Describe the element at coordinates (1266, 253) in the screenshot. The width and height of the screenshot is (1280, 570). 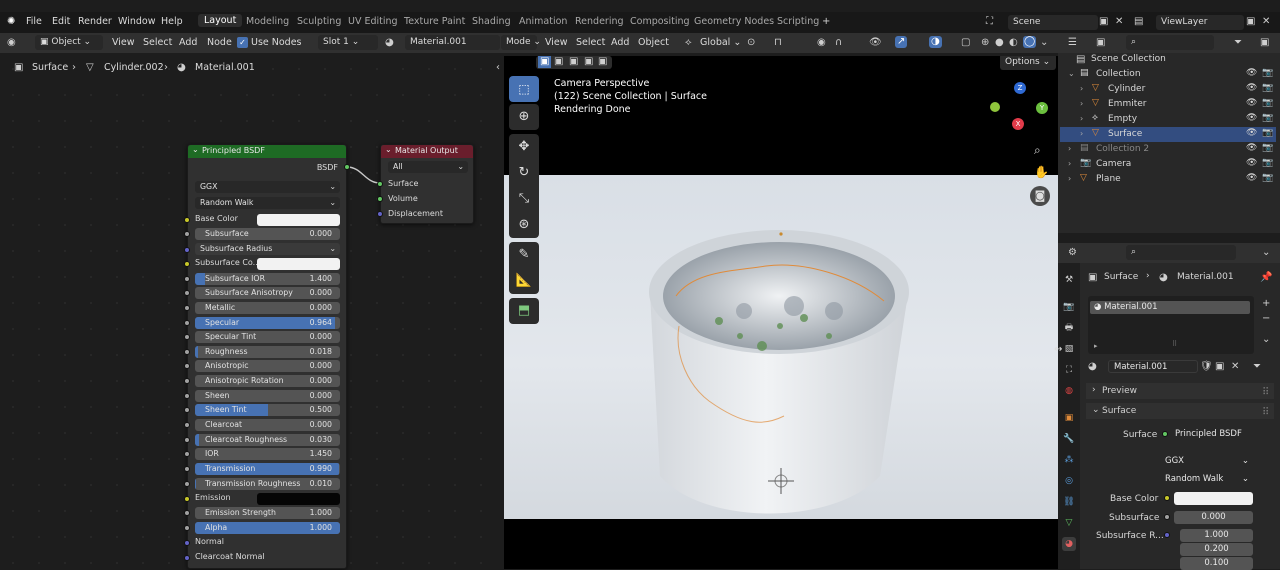
I see `properties-options-icon: ⌄` at that location.